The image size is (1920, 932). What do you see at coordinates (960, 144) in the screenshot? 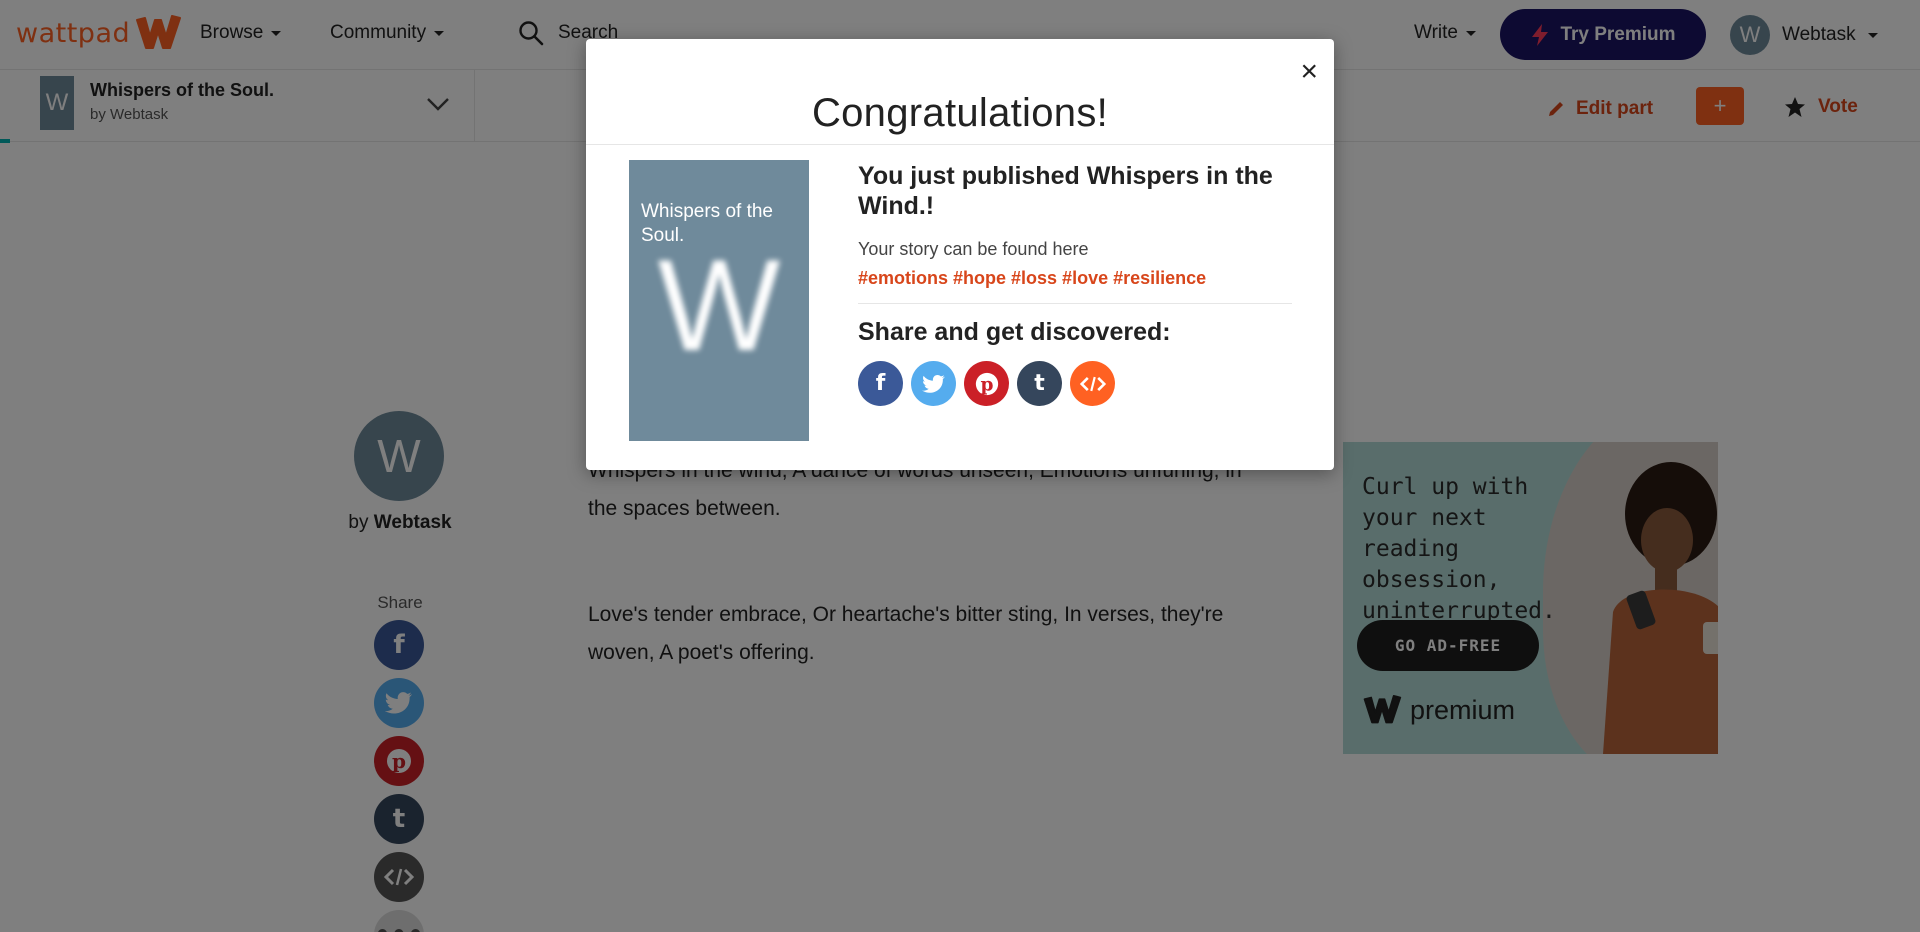
I see `dialog-divider` at bounding box center [960, 144].